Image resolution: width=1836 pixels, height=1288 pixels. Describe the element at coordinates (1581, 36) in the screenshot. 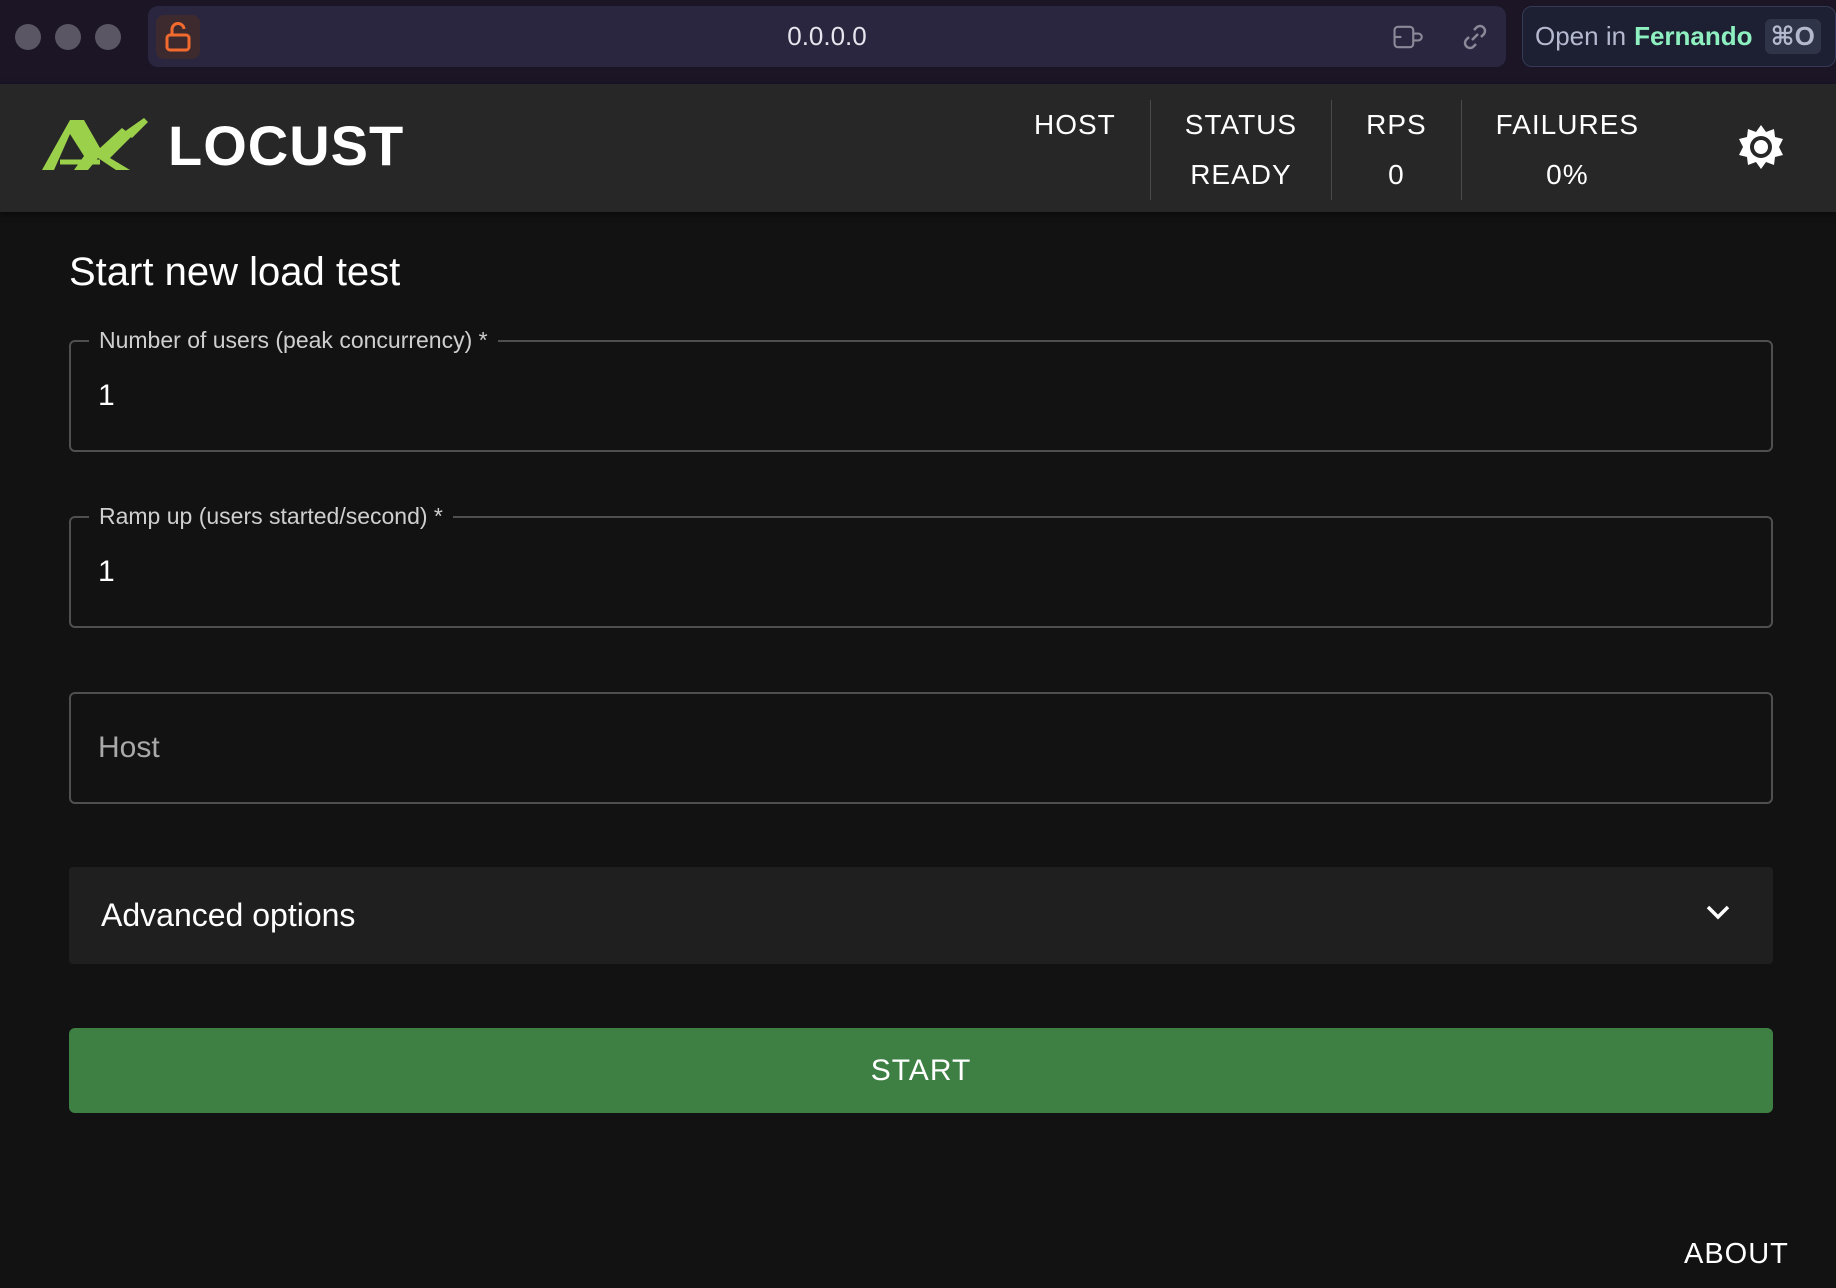

I see `open-in-prefix: Open in` at that location.